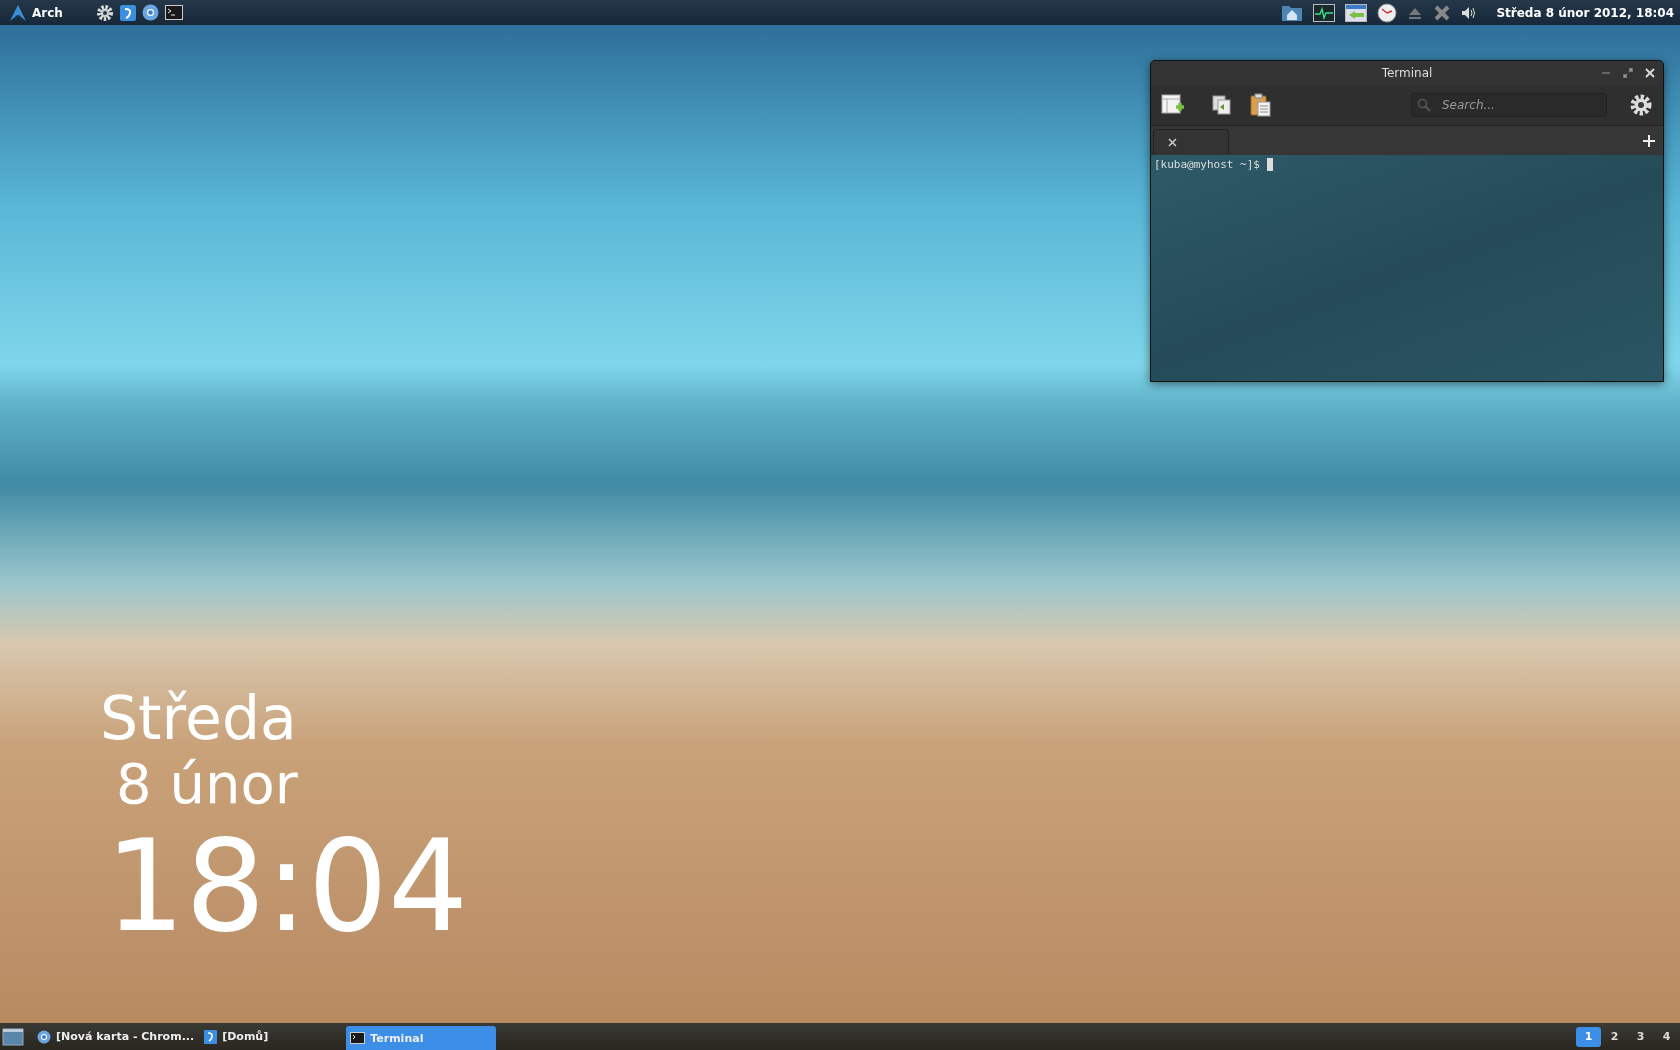  Describe the element at coordinates (1407, 73) in the screenshot. I see `window-title: Terminal` at that location.